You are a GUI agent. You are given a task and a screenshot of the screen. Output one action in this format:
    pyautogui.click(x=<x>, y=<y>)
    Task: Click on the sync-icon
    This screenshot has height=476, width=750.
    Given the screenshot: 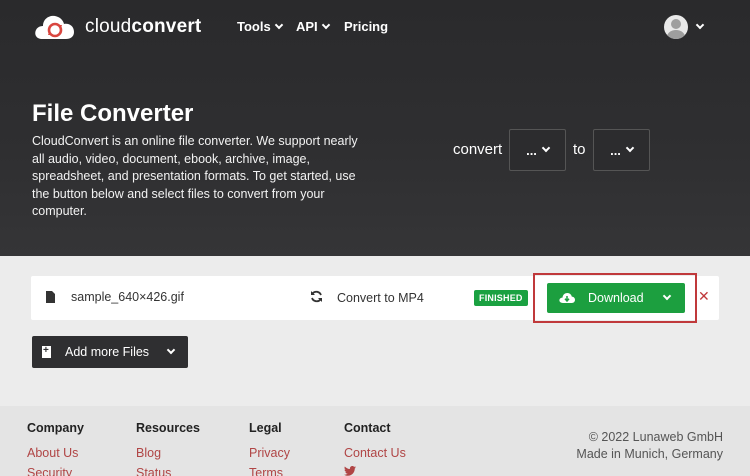 What is the action you would take?
    pyautogui.click(x=316, y=296)
    